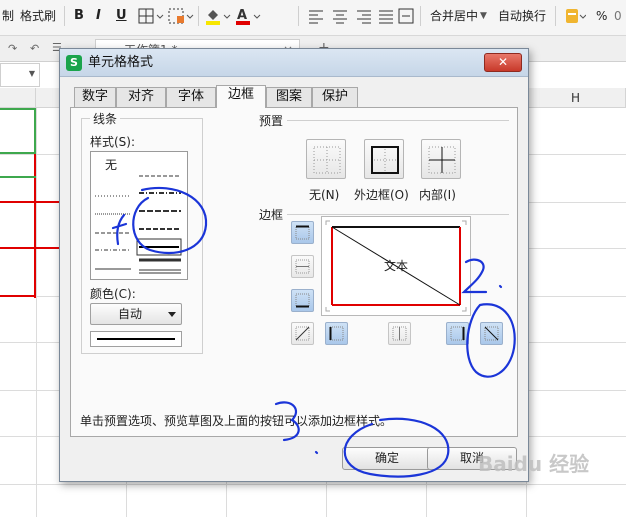 This screenshot has height=517, width=626. Describe the element at coordinates (271, 215) in the screenshot. I see `border-title: 边框` at that location.